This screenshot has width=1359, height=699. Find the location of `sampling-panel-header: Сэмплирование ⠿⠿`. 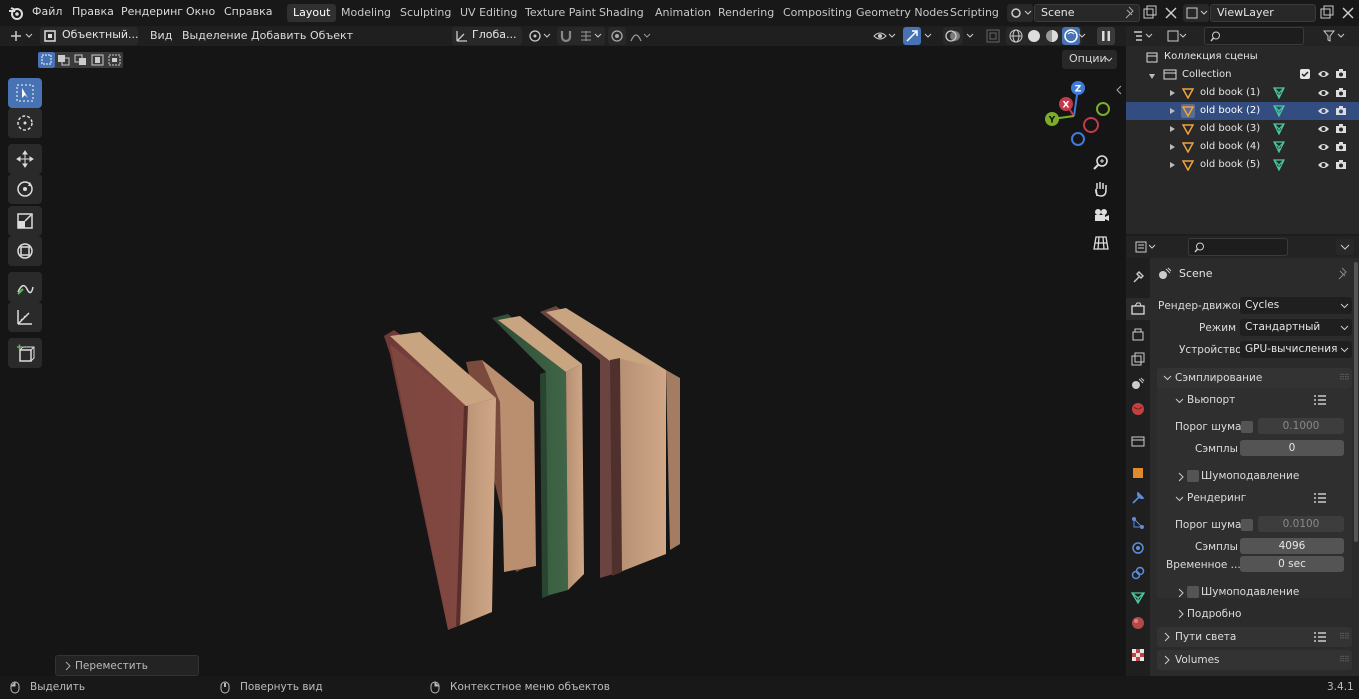

sampling-panel-header: Сэмплирование ⠿⠿ is located at coordinates (1254, 378).